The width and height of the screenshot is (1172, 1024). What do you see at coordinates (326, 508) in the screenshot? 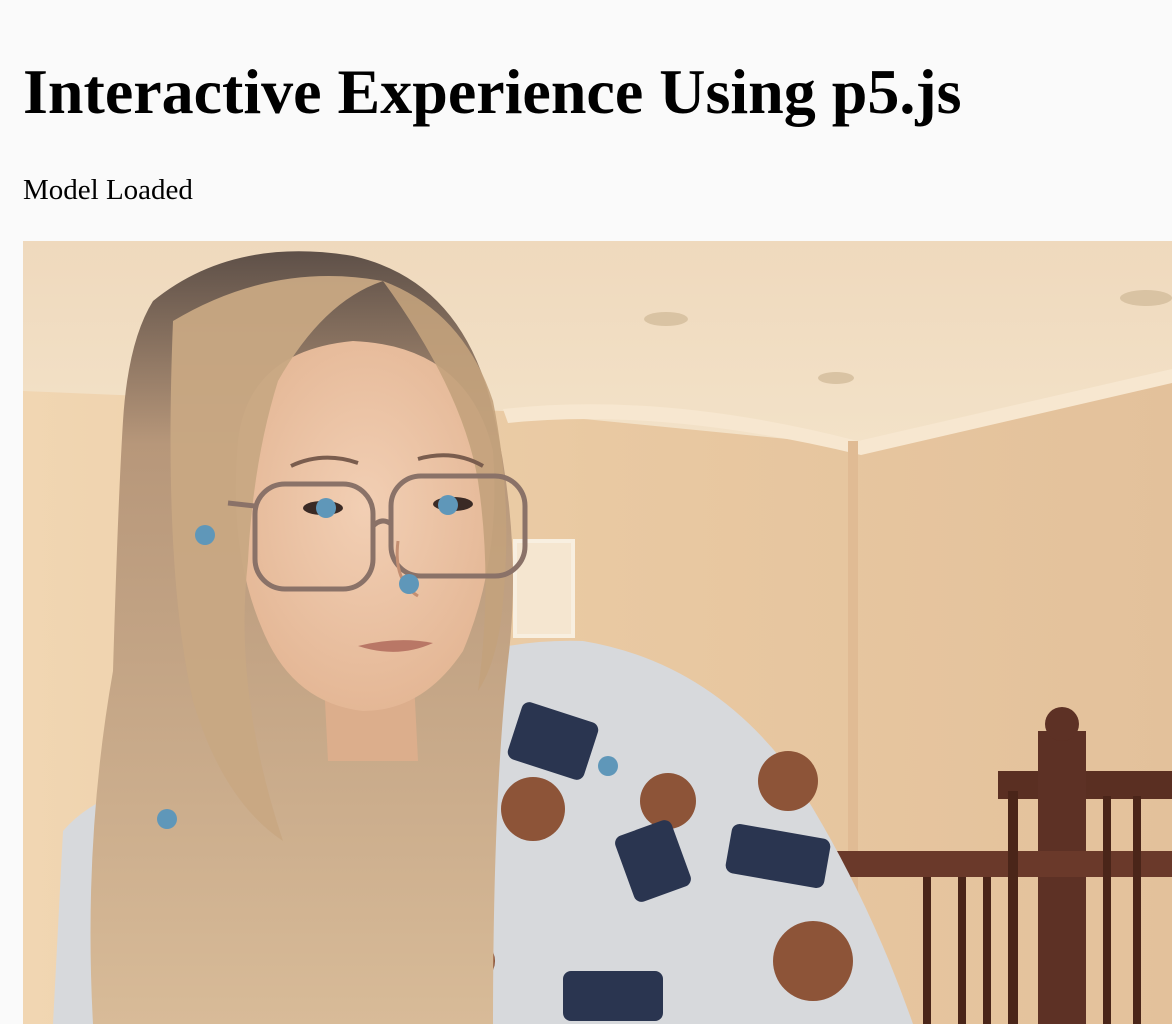
I see `keypoint-right-eye` at bounding box center [326, 508].